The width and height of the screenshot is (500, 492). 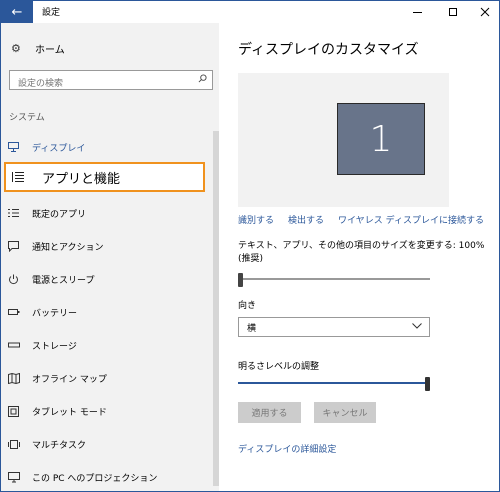 I want to click on list-icon, so click(x=21, y=177).